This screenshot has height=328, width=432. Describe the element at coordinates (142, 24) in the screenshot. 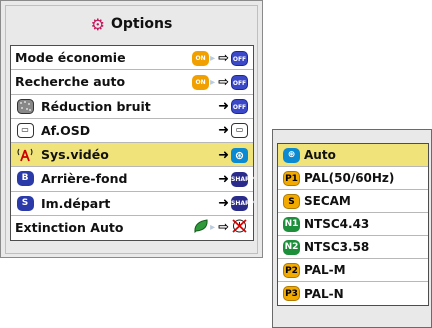

I see `window-title-text: Options` at that location.